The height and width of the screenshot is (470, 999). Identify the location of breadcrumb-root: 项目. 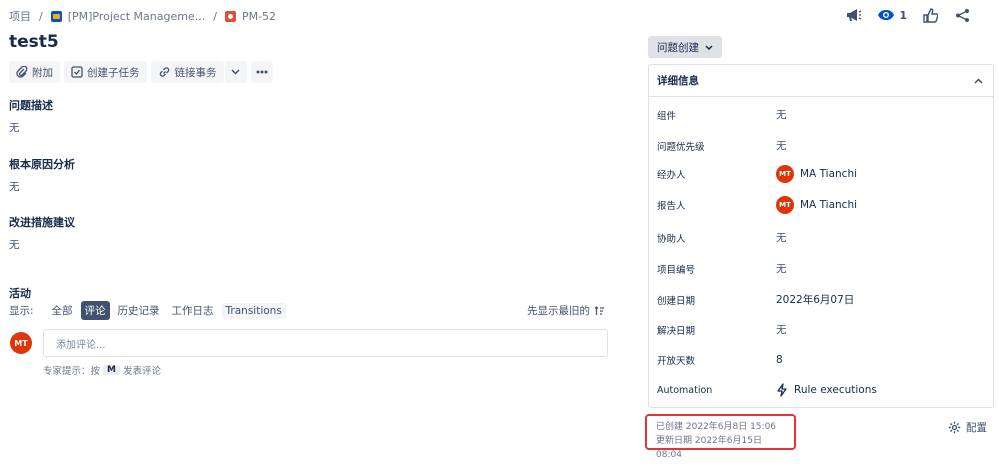
(20, 16).